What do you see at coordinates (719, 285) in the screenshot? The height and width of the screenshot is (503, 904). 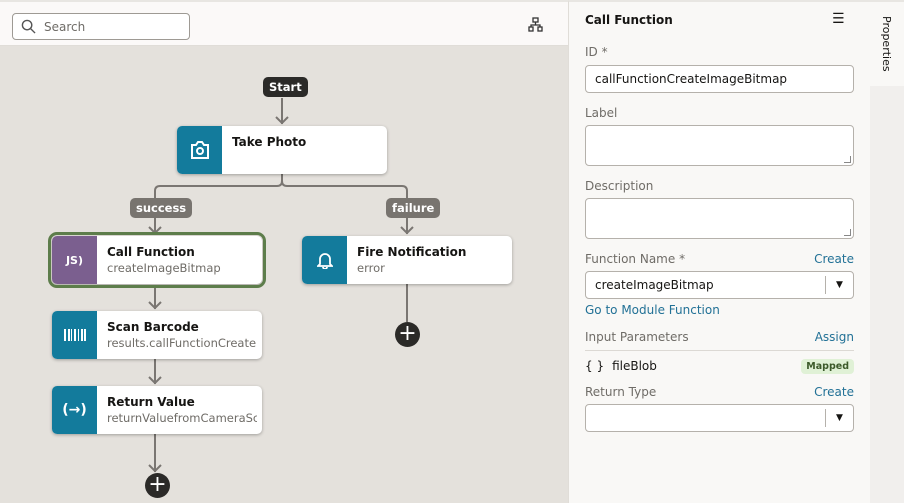 I see `function-name-select: createImageBitmap ▼` at bounding box center [719, 285].